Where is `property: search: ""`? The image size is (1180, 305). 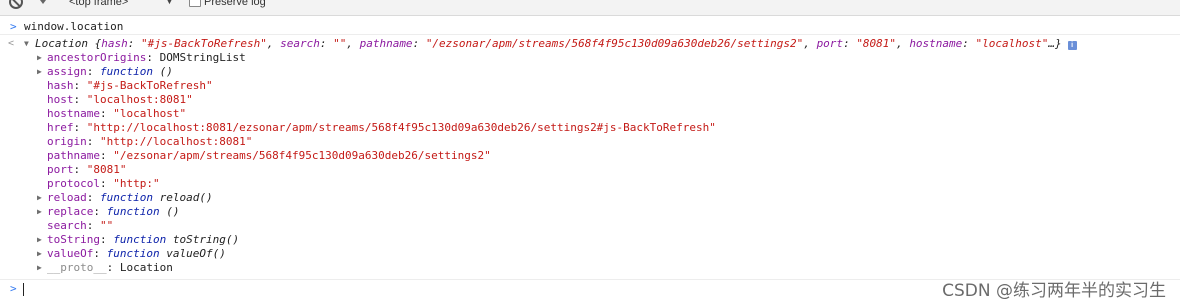 property: search: "" is located at coordinates (80, 225).